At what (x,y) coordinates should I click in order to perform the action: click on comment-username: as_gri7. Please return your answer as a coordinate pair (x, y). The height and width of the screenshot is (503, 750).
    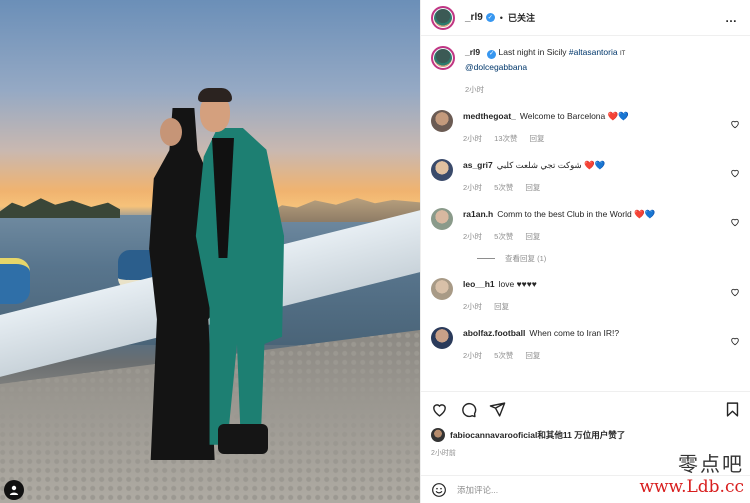
    Looking at the image, I should click on (478, 165).